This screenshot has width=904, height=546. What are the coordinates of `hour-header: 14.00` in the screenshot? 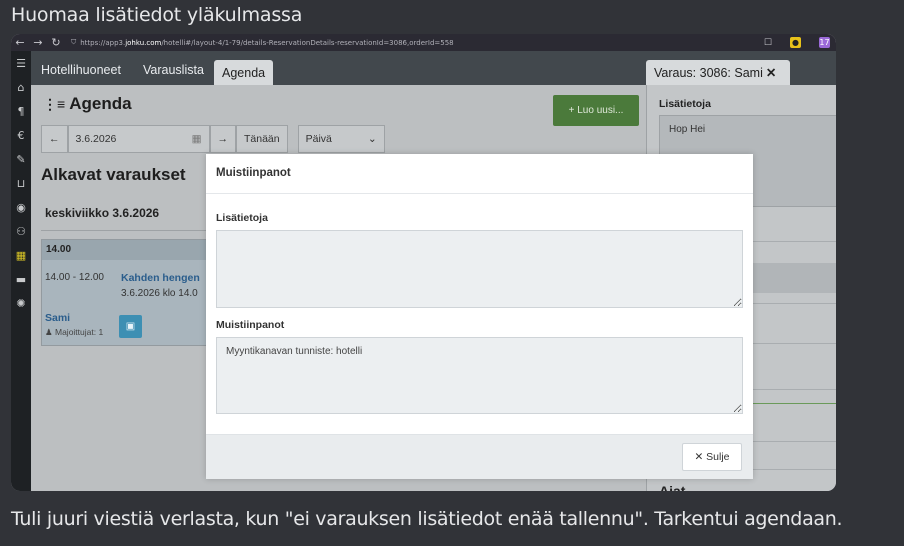 It's located at (126, 250).